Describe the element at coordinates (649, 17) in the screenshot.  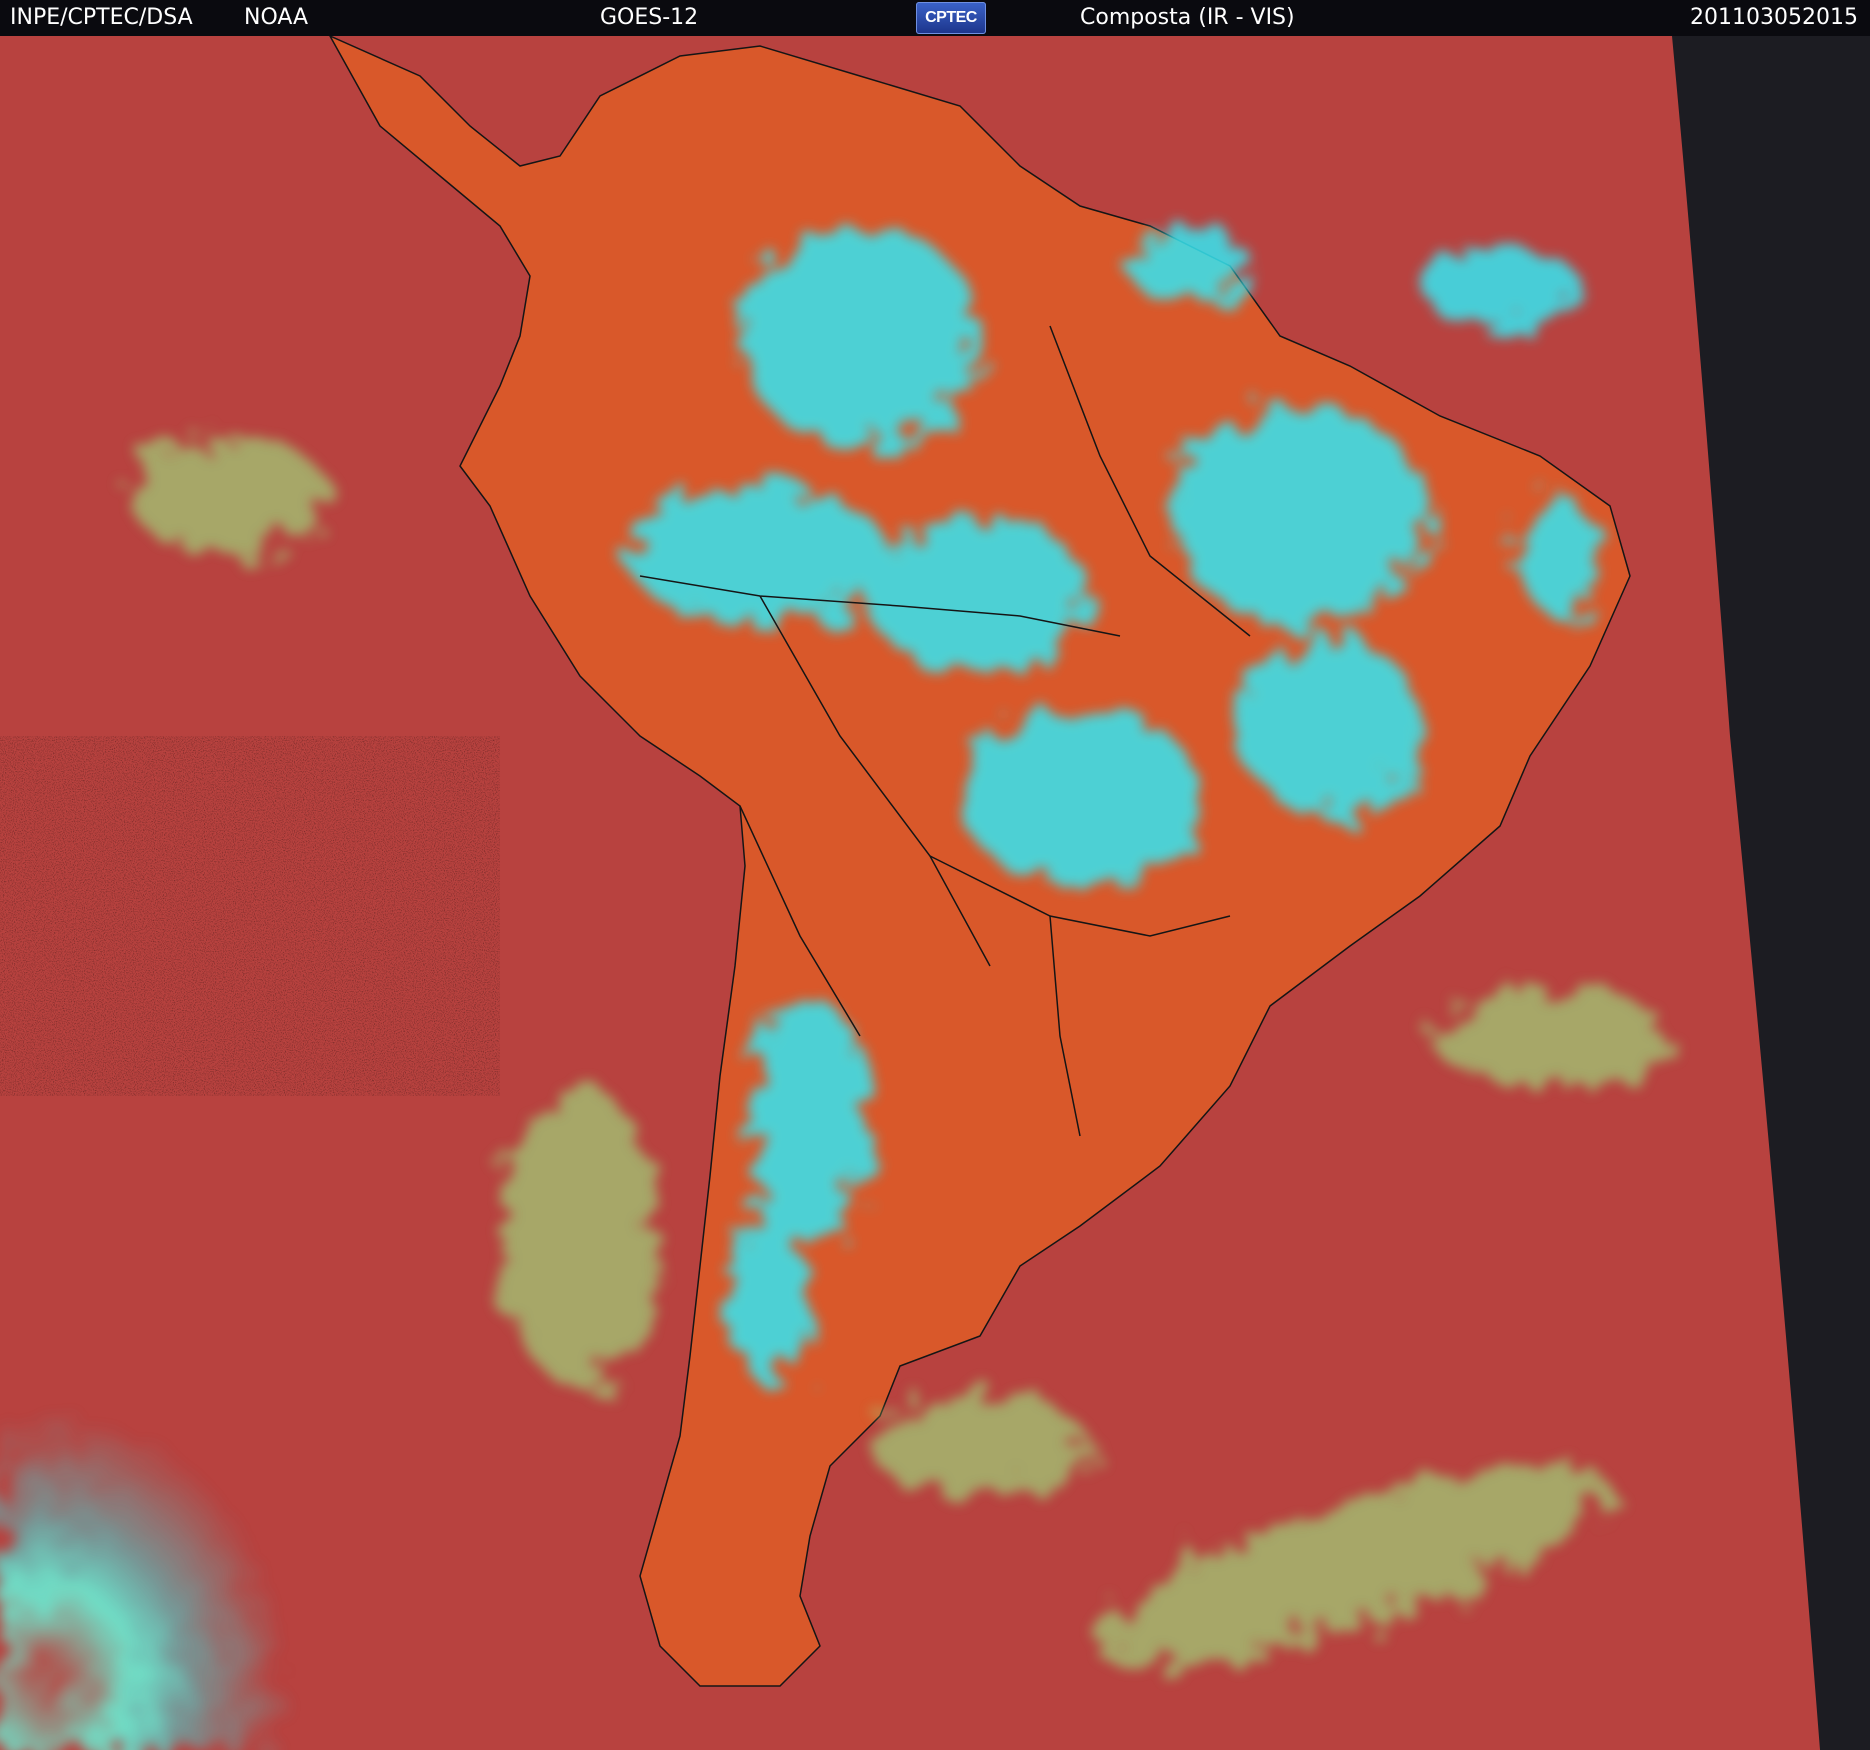
I see `satellite-label: GOES-12` at that location.